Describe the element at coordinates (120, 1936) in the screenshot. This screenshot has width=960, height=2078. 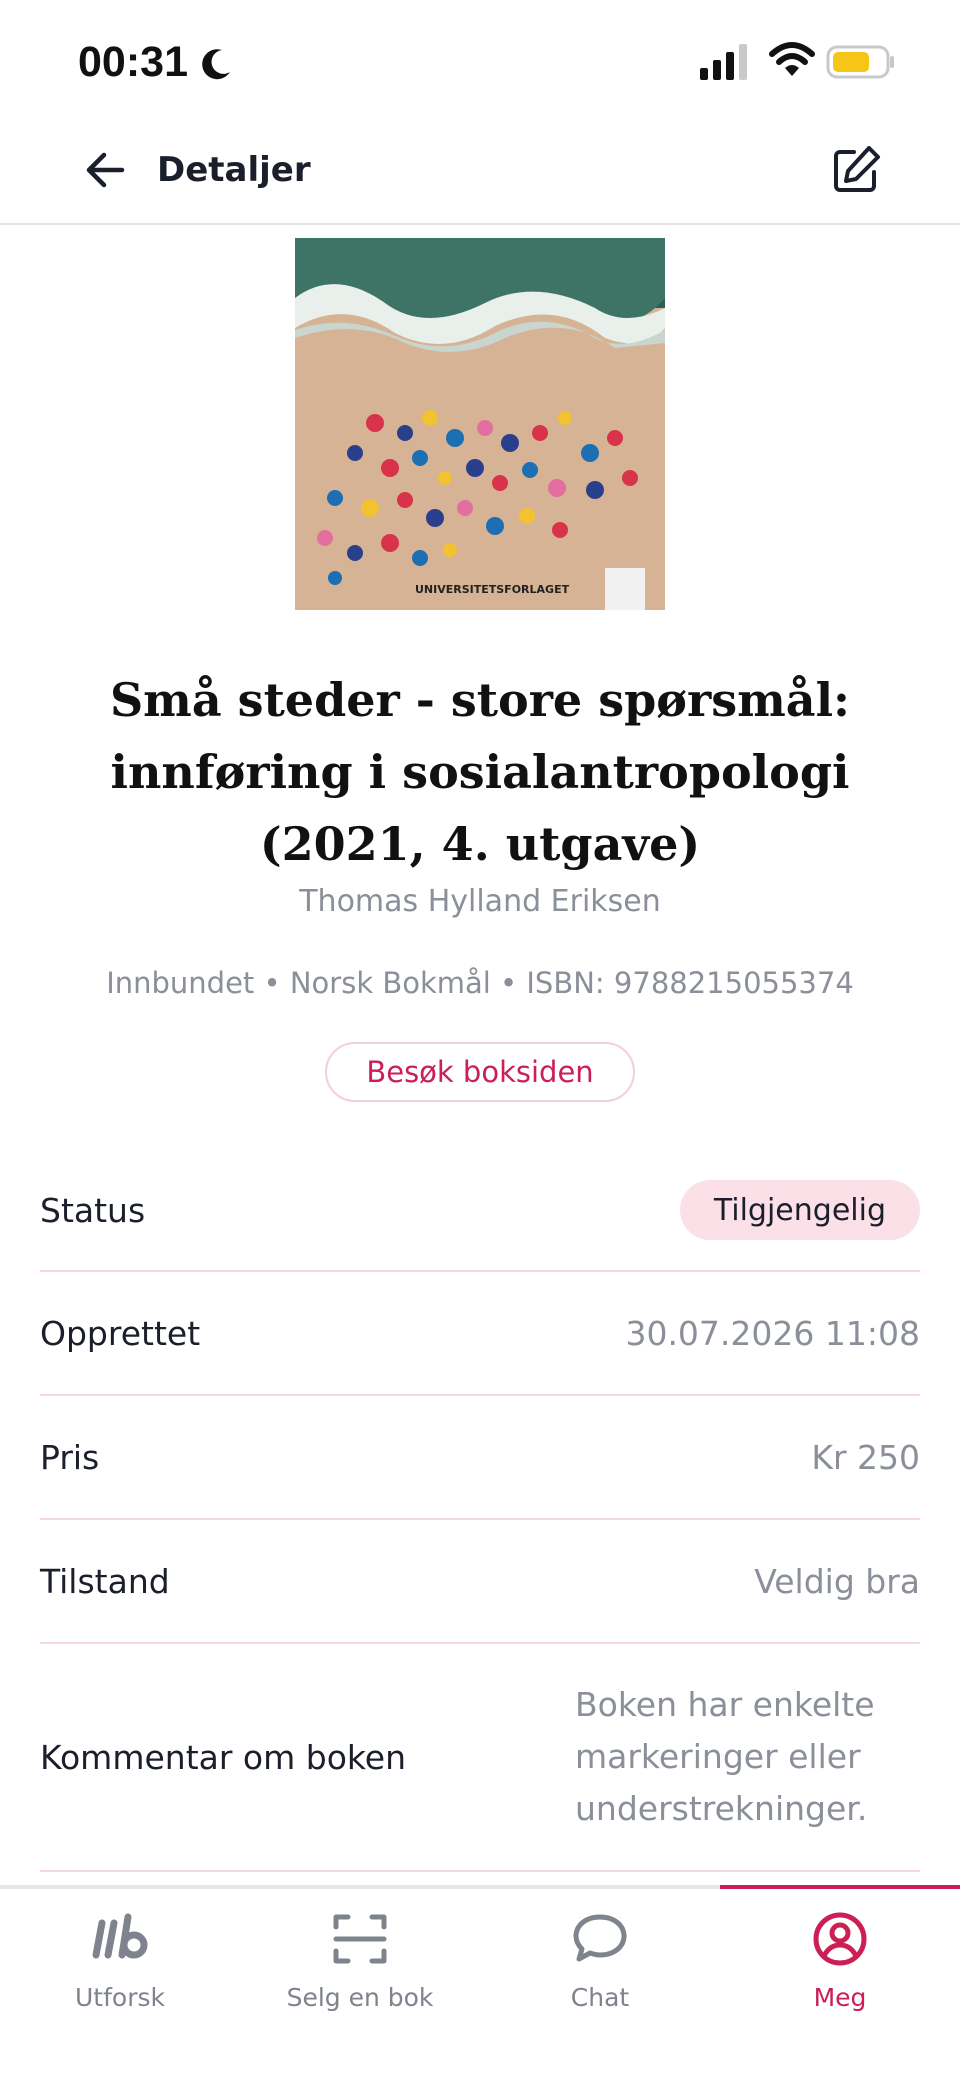
I see `logo-icon` at that location.